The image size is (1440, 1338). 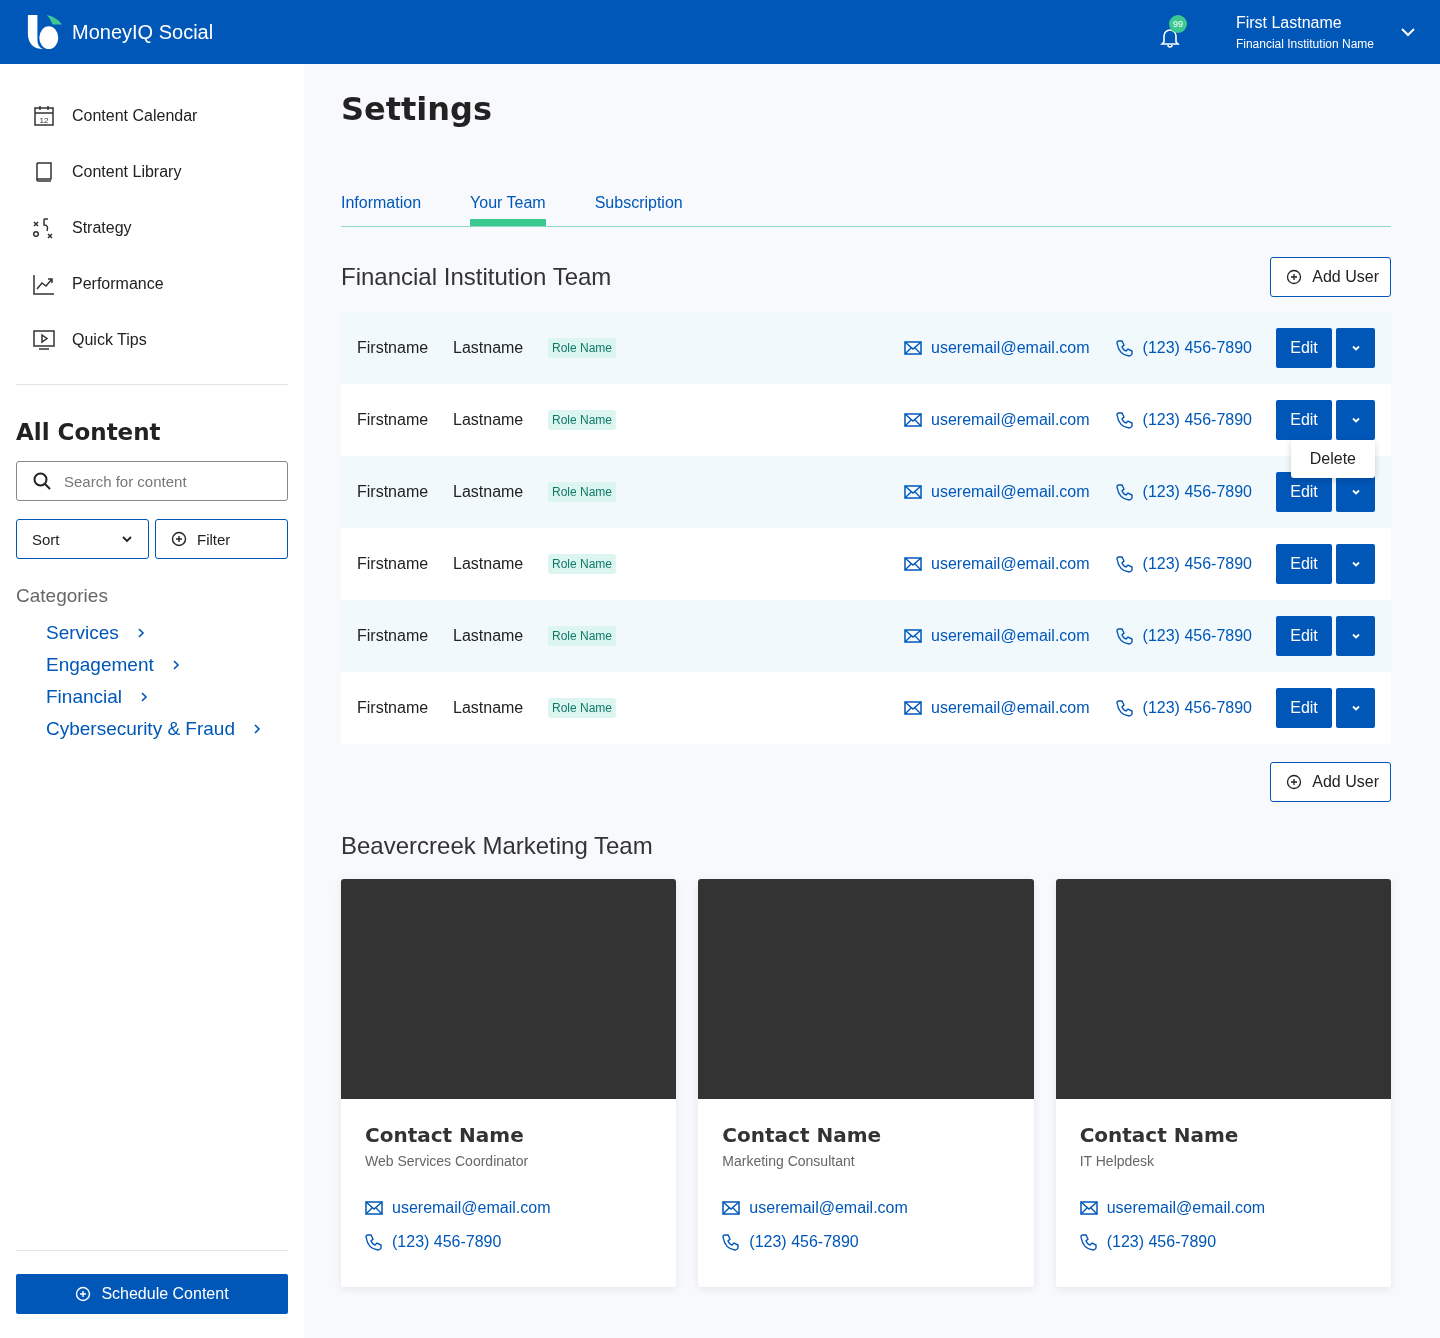 I want to click on categories-title: Categories, so click(x=62, y=596).